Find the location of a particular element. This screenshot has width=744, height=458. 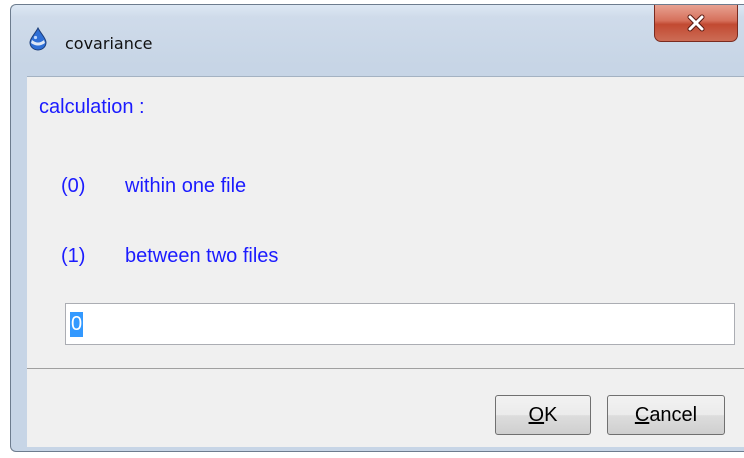

window-title: covariance is located at coordinates (109, 43).